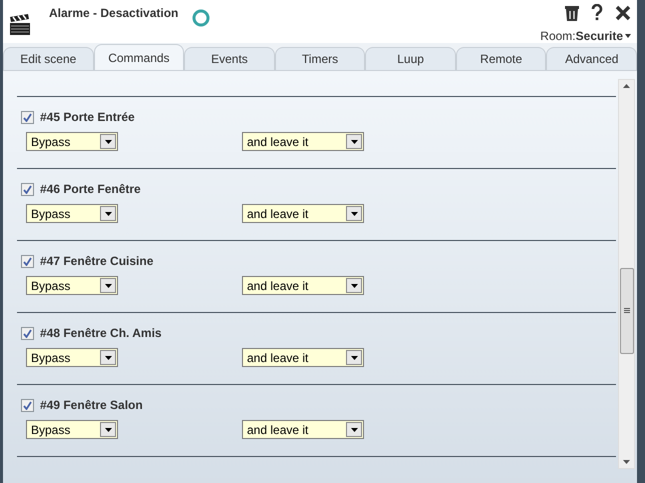  What do you see at coordinates (627, 311) in the screenshot?
I see `scrollbar-thumb` at bounding box center [627, 311].